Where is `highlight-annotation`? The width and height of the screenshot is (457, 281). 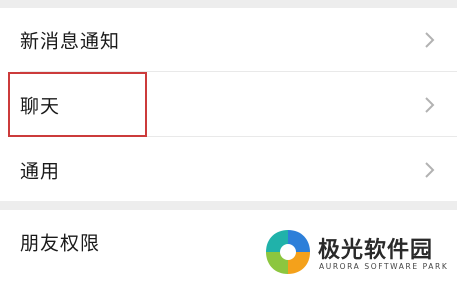 highlight-annotation is located at coordinates (77, 104).